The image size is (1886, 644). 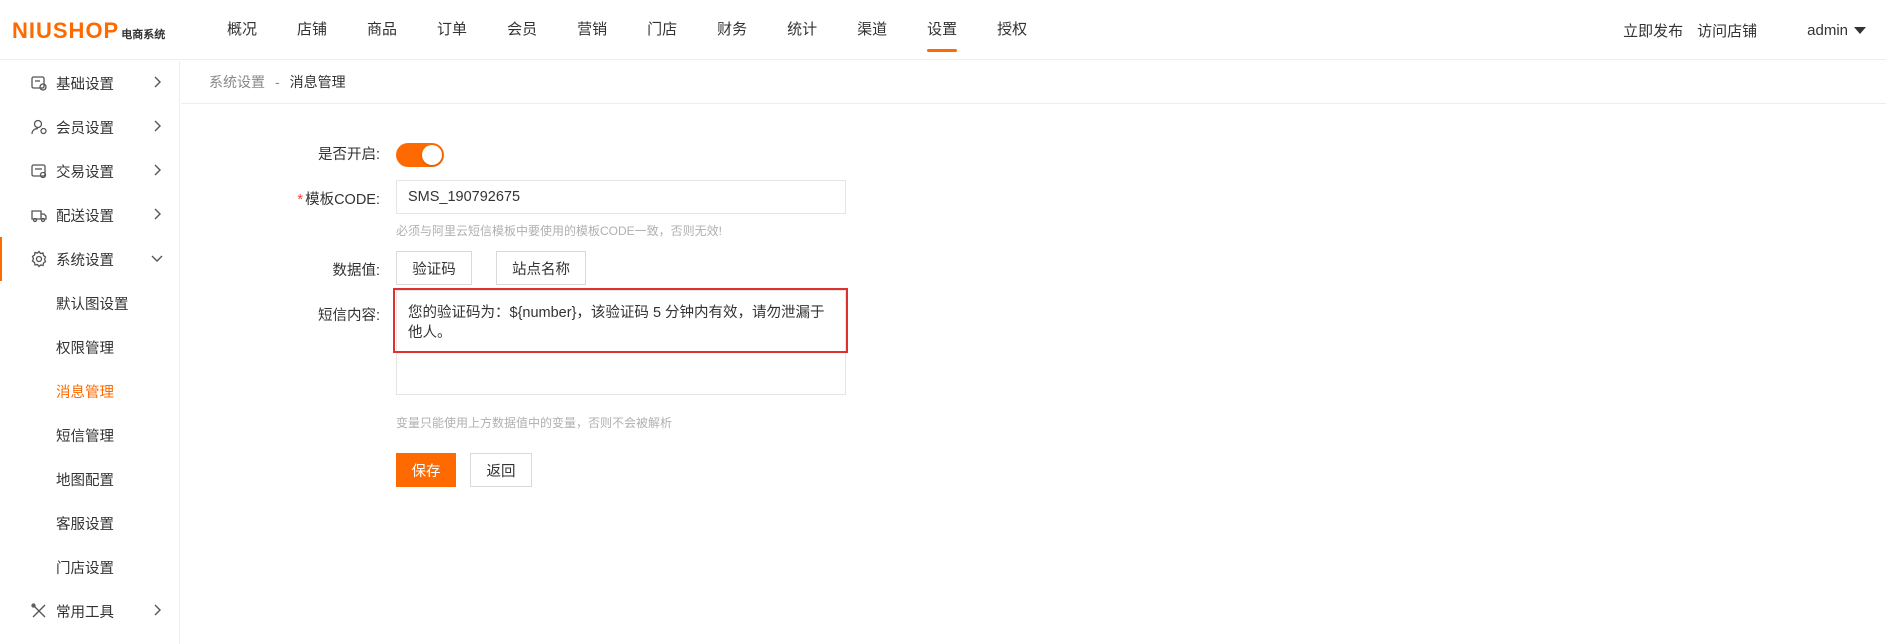 I want to click on content-textarea-wrap: 您的验证码为：${number}，该验证码 5 分钟内有效，请勿泄漏于他人。, so click(x=621, y=342).